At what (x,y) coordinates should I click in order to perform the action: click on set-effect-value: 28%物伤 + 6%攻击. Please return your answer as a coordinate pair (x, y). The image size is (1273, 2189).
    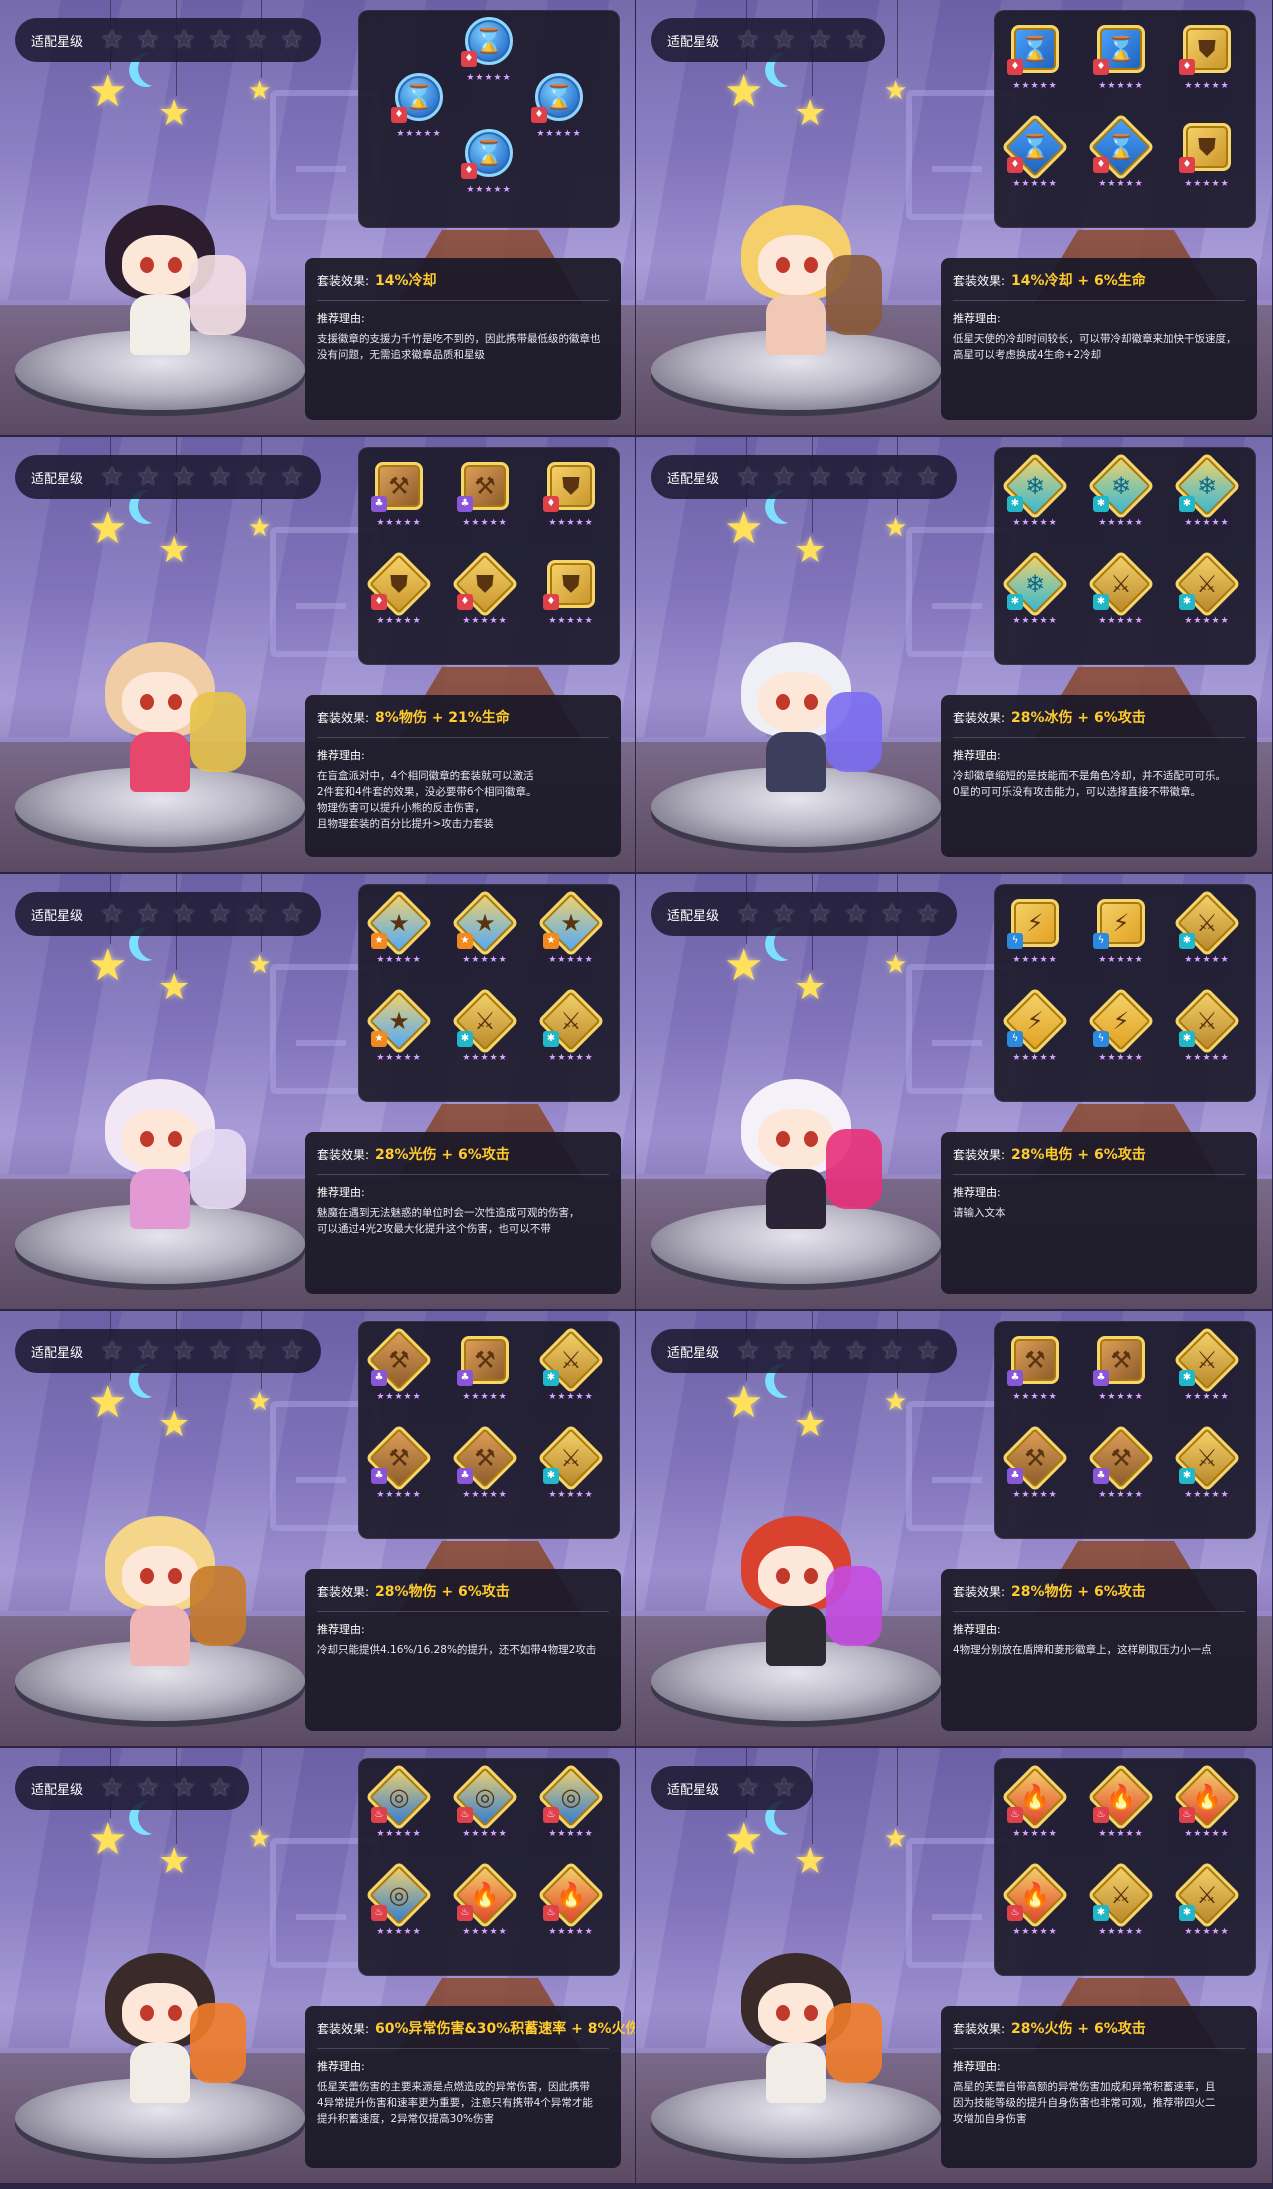
    Looking at the image, I should click on (442, 1592).